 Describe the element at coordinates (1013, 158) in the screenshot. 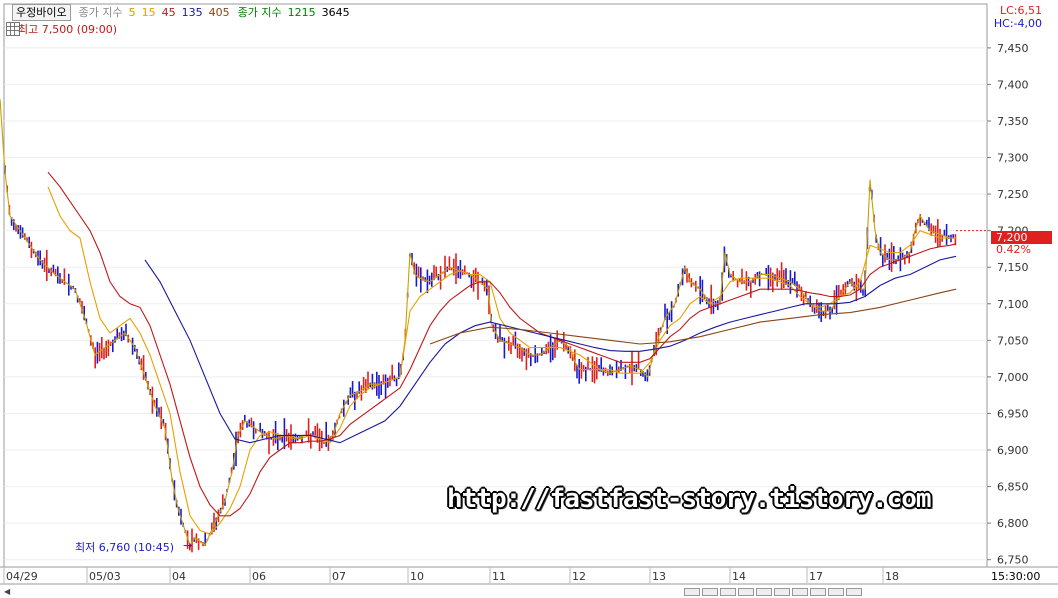

I see `y-tick-label: 7,300` at that location.